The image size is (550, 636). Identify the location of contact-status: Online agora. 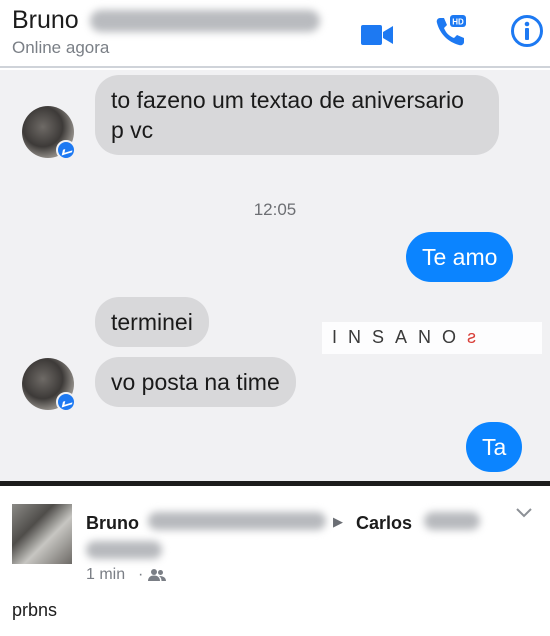
(61, 47).